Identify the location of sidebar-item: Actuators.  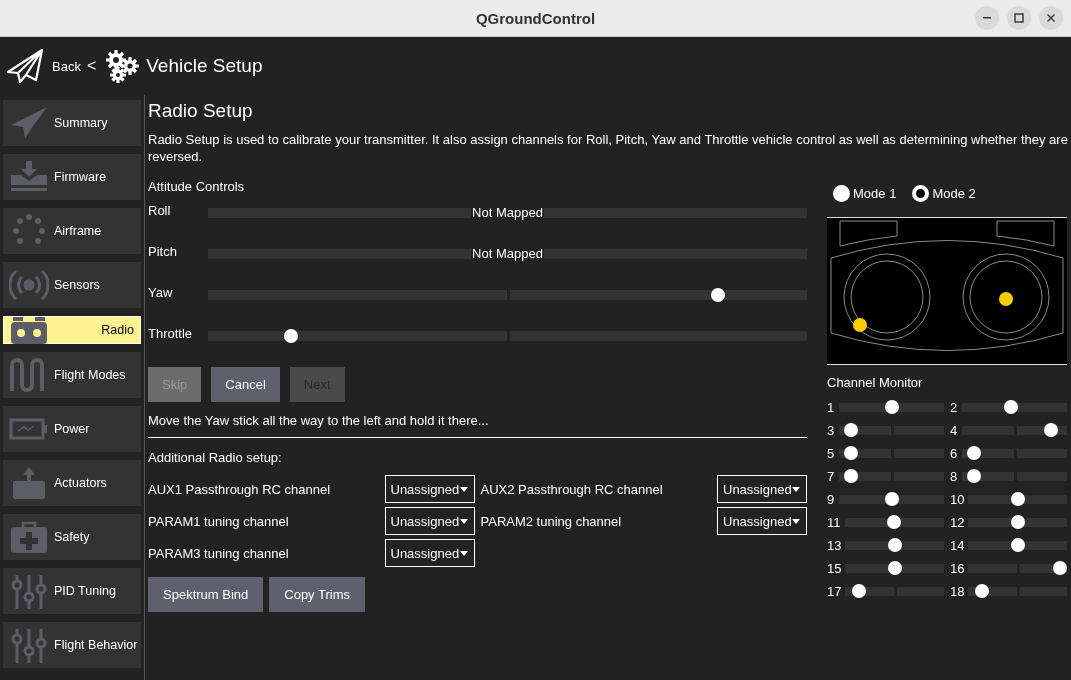
(72, 483).